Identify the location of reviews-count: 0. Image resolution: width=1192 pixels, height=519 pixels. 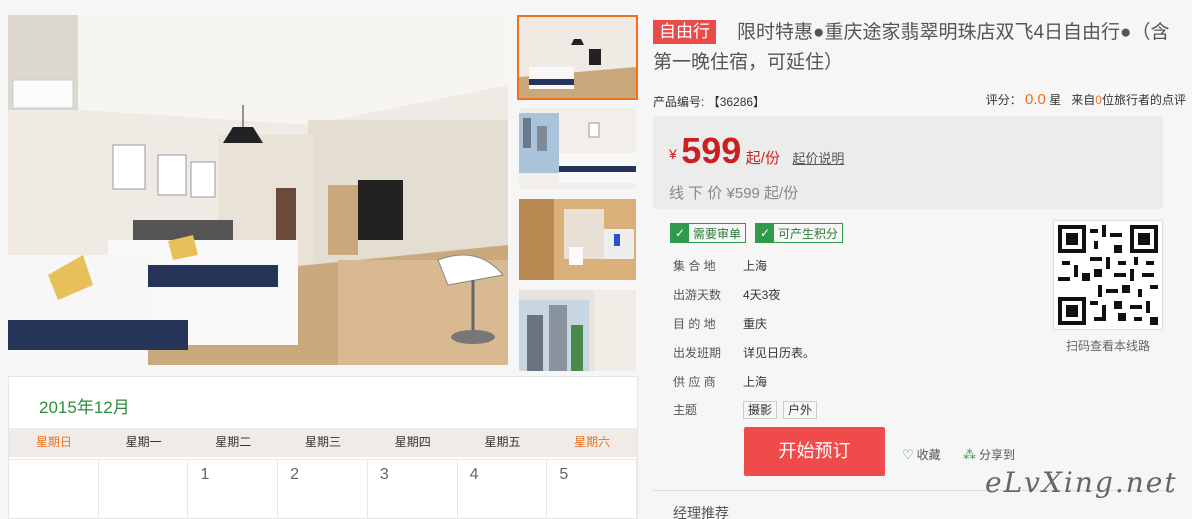
(1098, 100).